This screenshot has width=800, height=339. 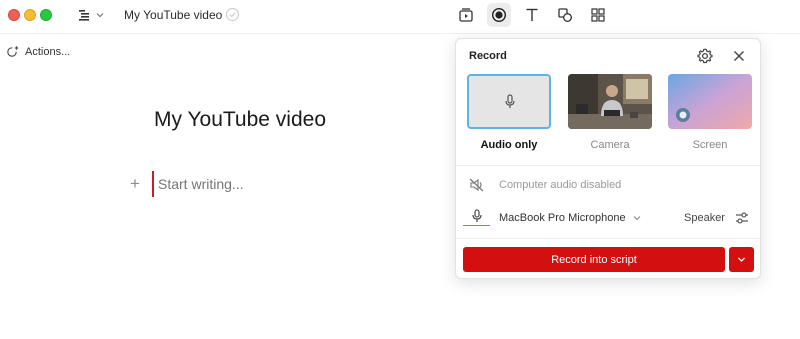 What do you see at coordinates (562, 218) in the screenshot?
I see `microphone-label: MacBook Pro Microphone` at bounding box center [562, 218].